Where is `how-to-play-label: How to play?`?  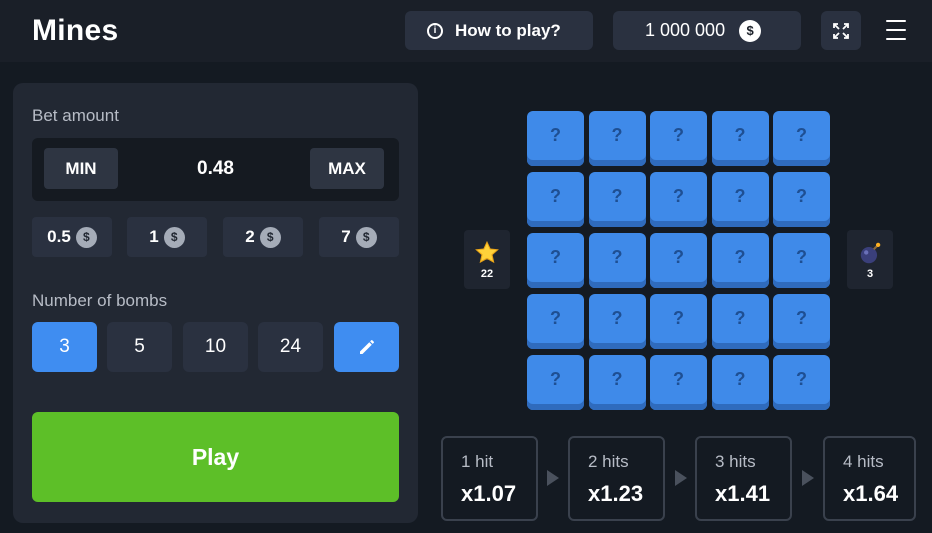 how-to-play-label: How to play? is located at coordinates (508, 30).